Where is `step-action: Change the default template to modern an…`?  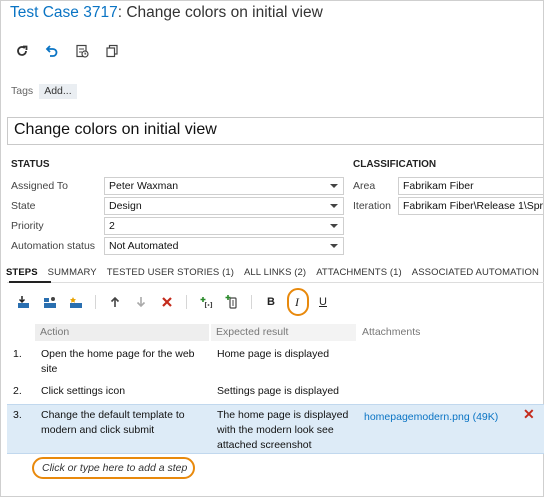
step-action: Change the default template to modern an… is located at coordinates (126, 423).